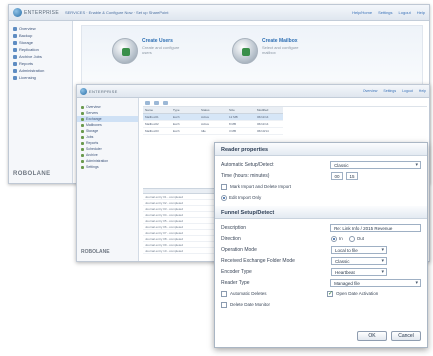 This screenshot has height=356, width=433. What do you see at coordinates (147, 51) in the screenshot?
I see `create-users-tile: Create Users Create and configure users` at bounding box center [147, 51].